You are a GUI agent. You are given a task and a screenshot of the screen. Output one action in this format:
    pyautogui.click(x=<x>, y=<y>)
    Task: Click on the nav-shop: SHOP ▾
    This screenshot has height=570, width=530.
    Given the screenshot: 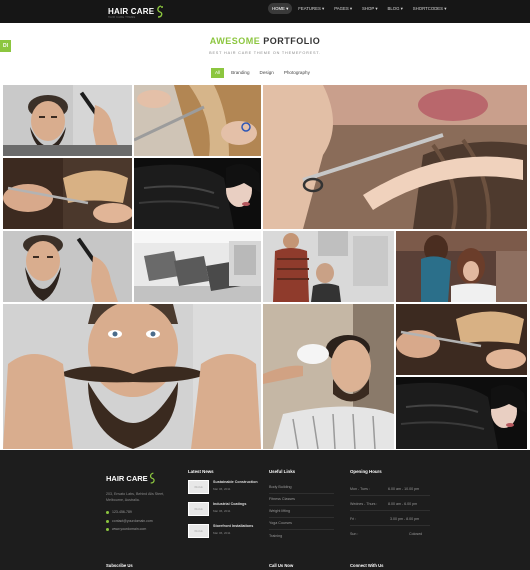 What is the action you would take?
    pyautogui.click(x=369, y=8)
    